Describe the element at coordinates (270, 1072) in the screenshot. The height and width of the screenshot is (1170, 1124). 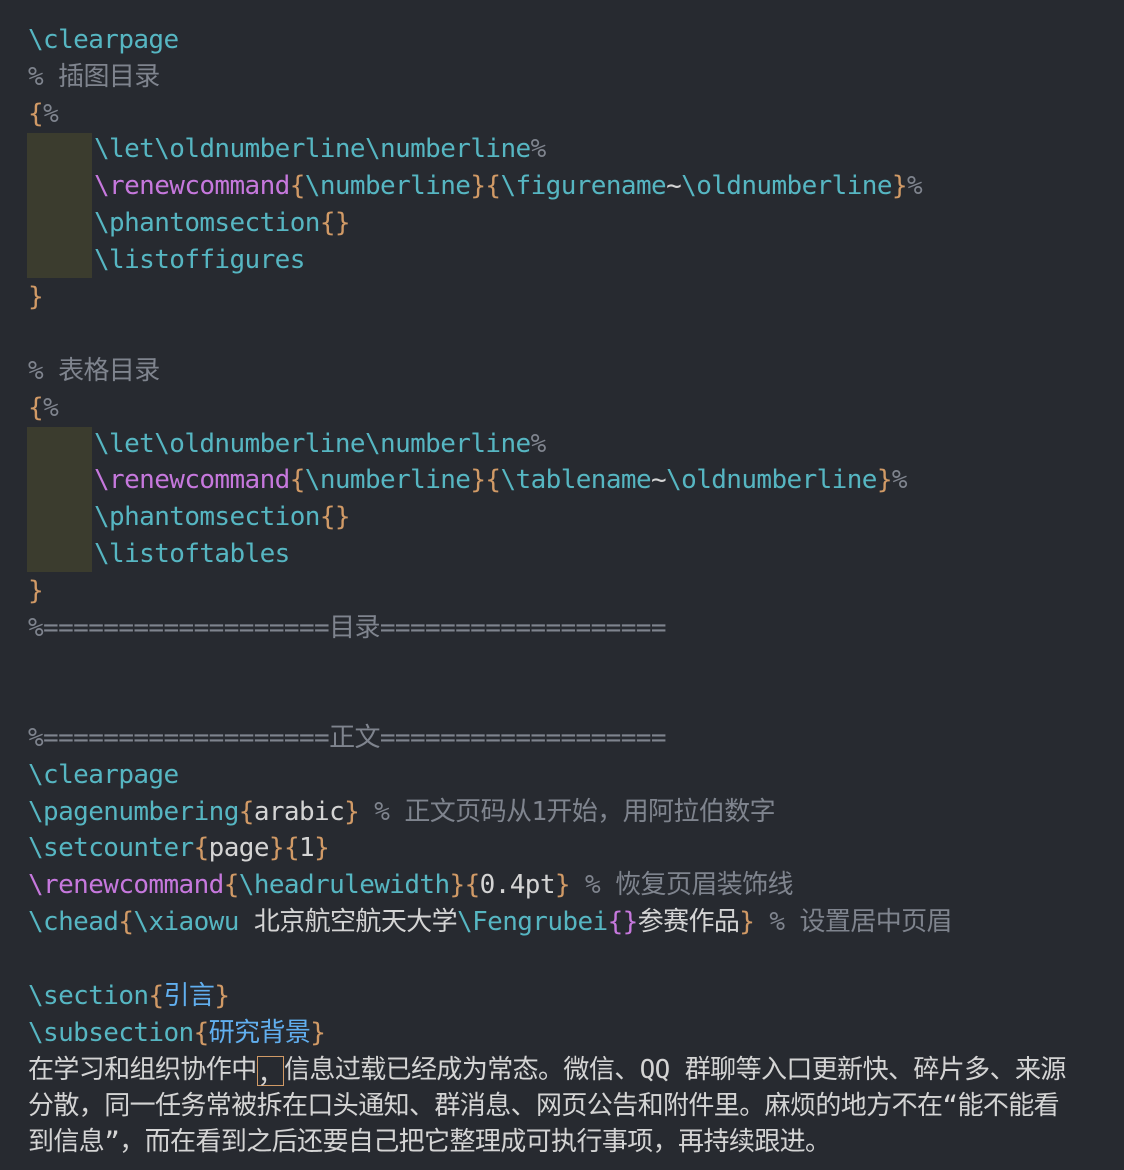
I see `text-cursor-match: ，` at that location.